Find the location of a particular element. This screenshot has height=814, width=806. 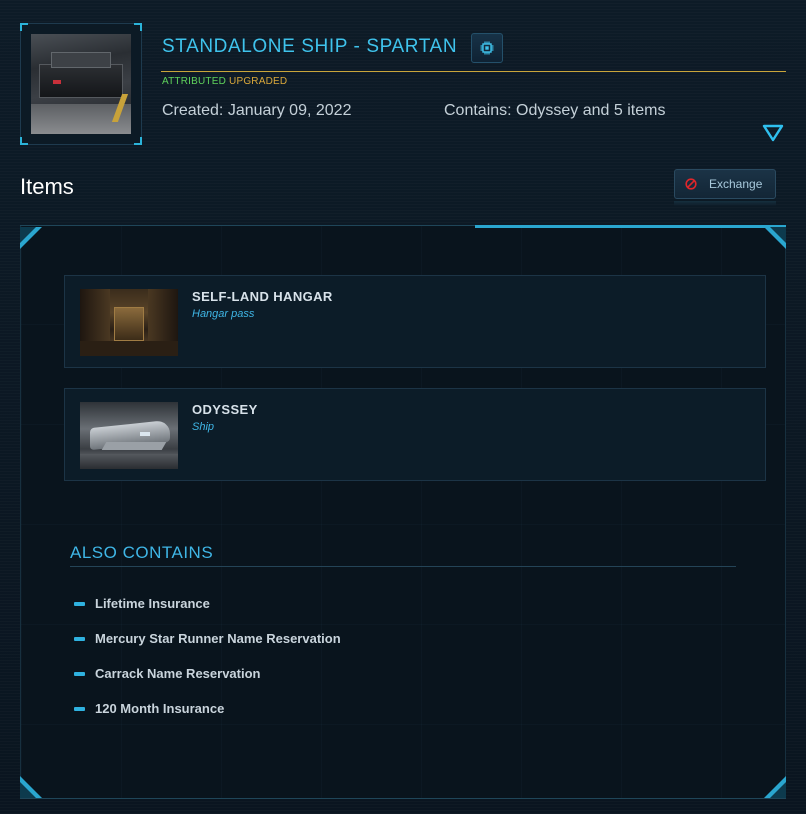

list-item-label: Lifetime Insurance is located at coordinates (152, 603).